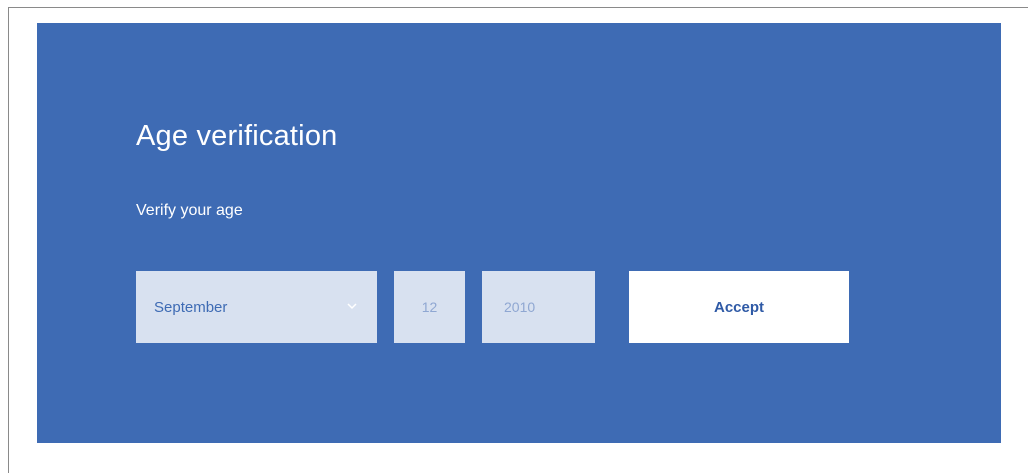 The image size is (1028, 473). I want to click on month-select: September, so click(256, 307).